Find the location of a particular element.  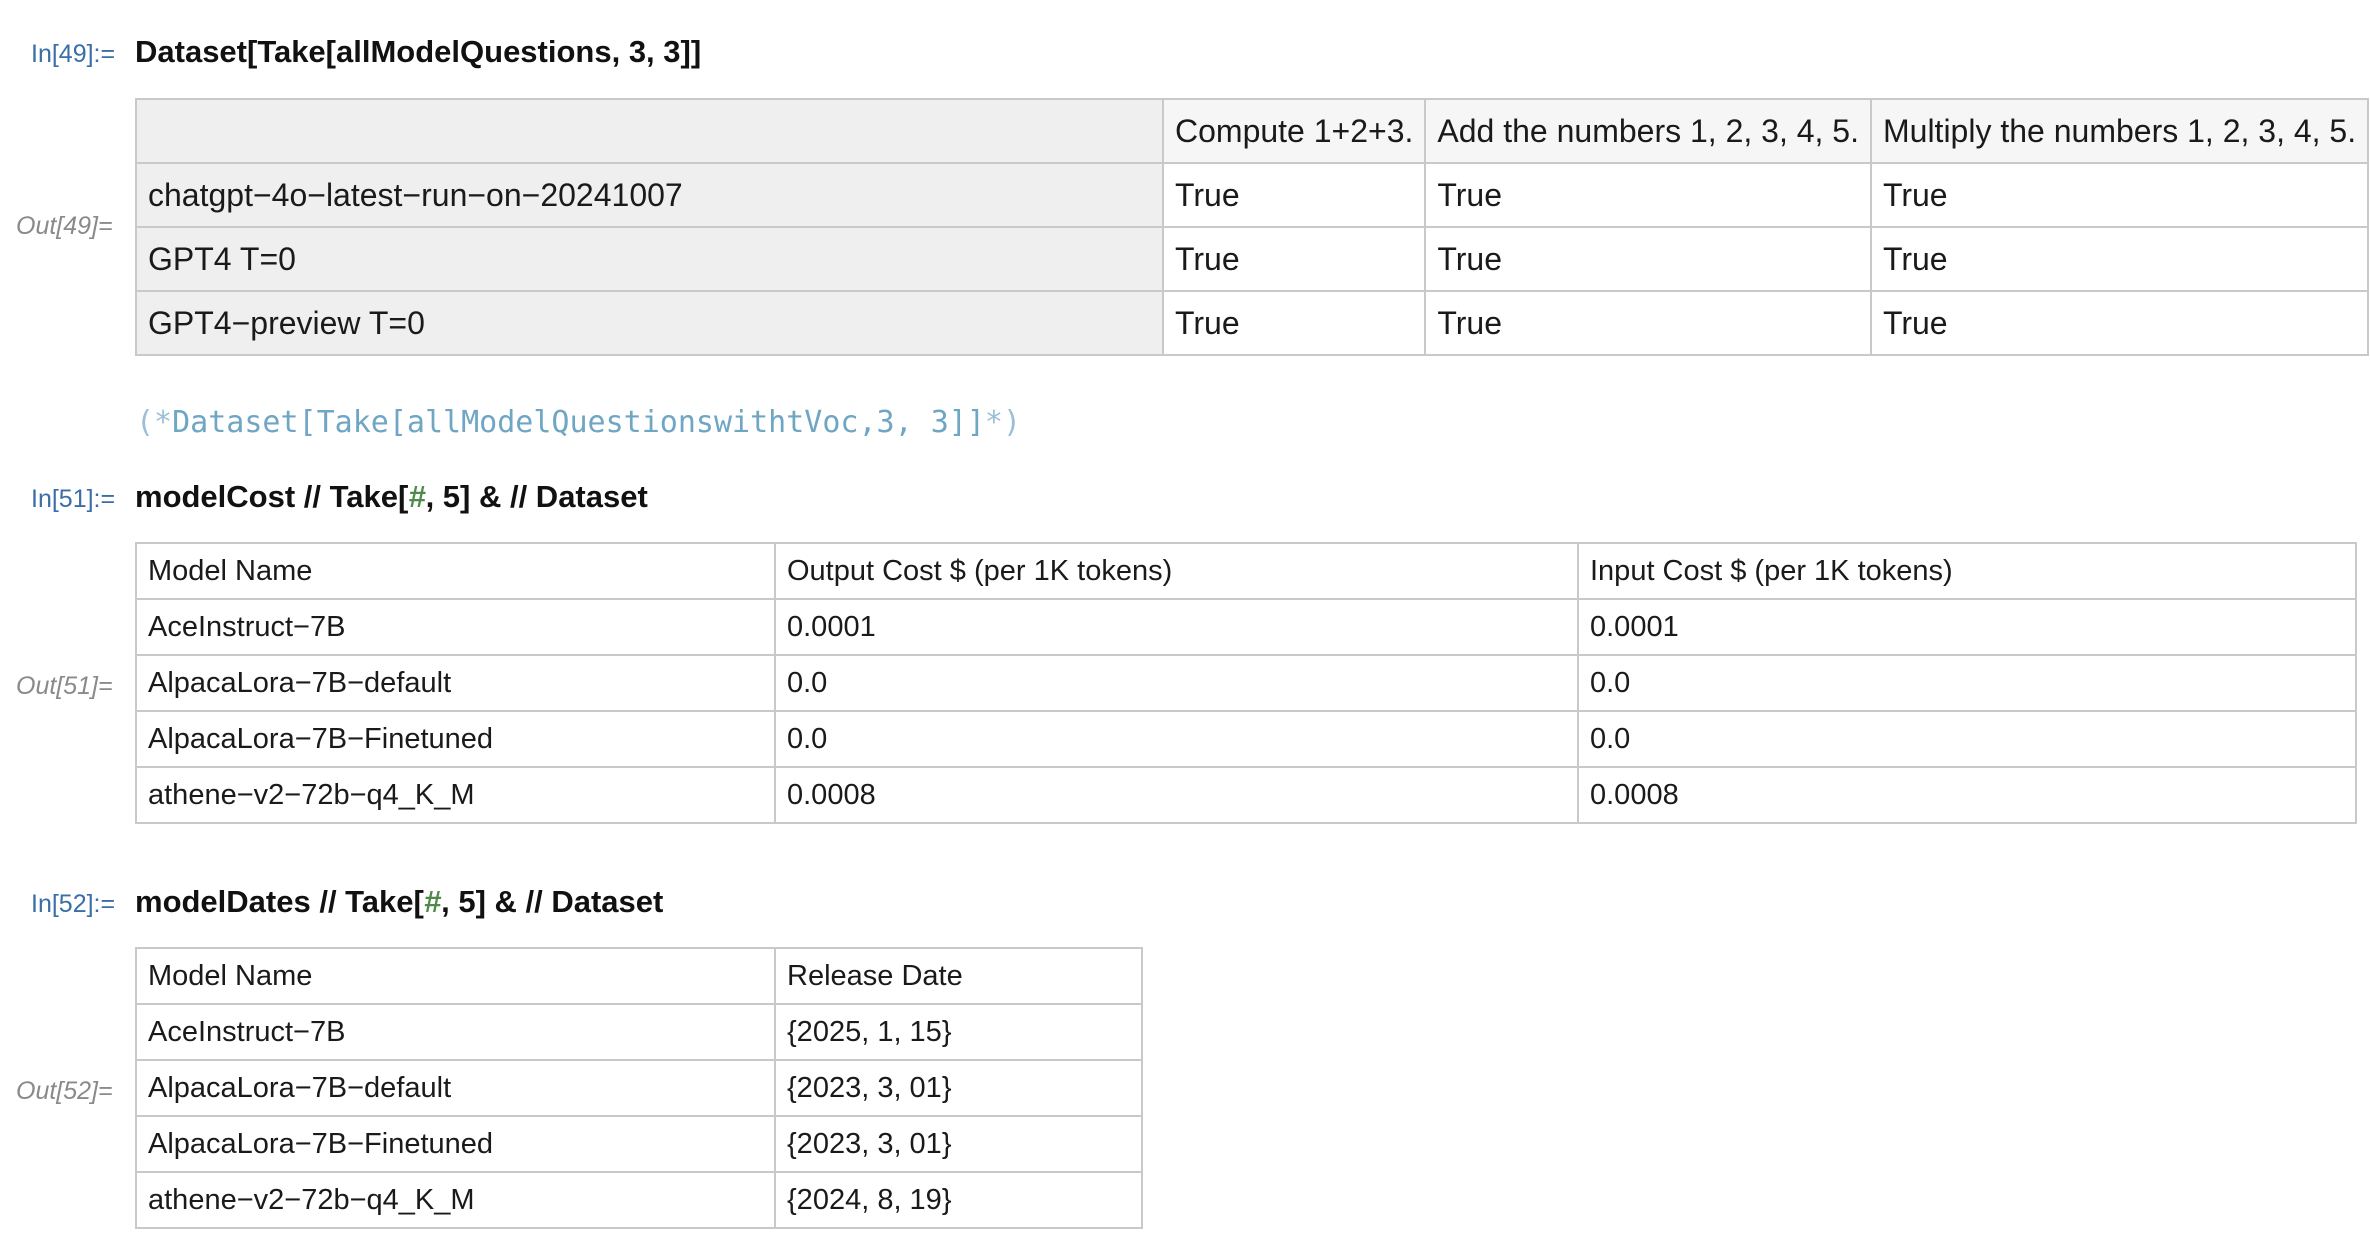

input-label: In[49]:= is located at coordinates (73, 54).